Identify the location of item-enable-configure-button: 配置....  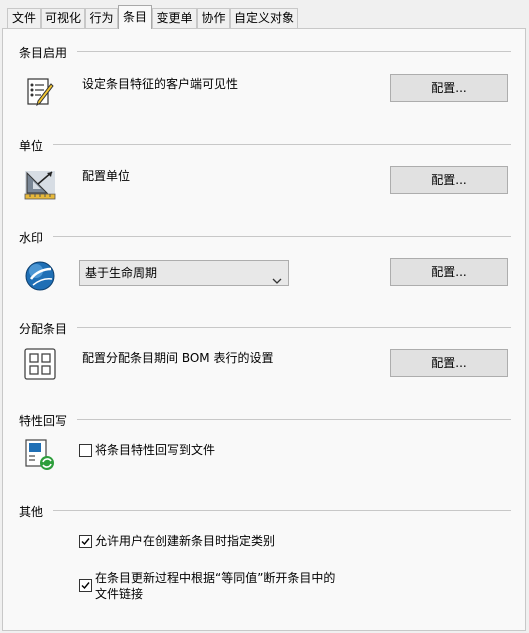
(449, 88).